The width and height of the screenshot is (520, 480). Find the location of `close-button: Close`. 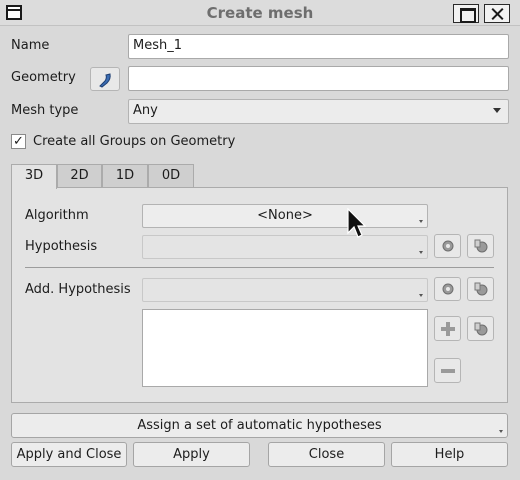

close-button: Close is located at coordinates (326, 454).